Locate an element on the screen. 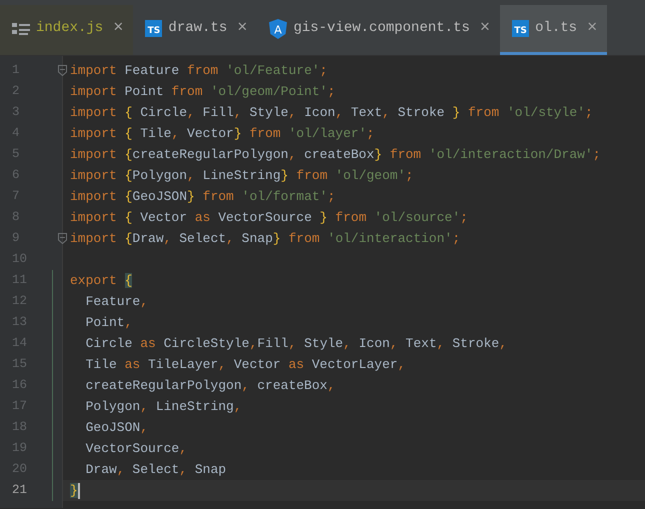  code-line: import { Tile, Vector} from 'ol/layer'; is located at coordinates (222, 134).